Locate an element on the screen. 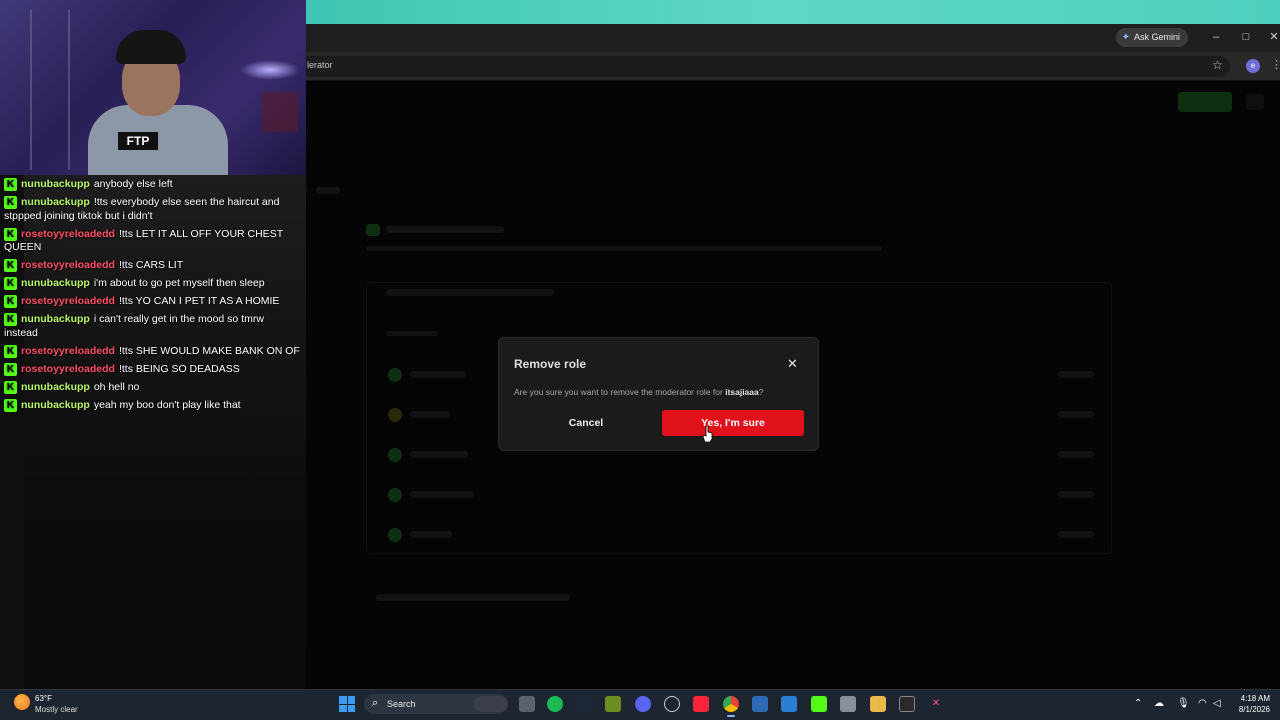 This screenshot has height=720, width=1280. close-window-button: ✕ is located at coordinates (1272, 37).